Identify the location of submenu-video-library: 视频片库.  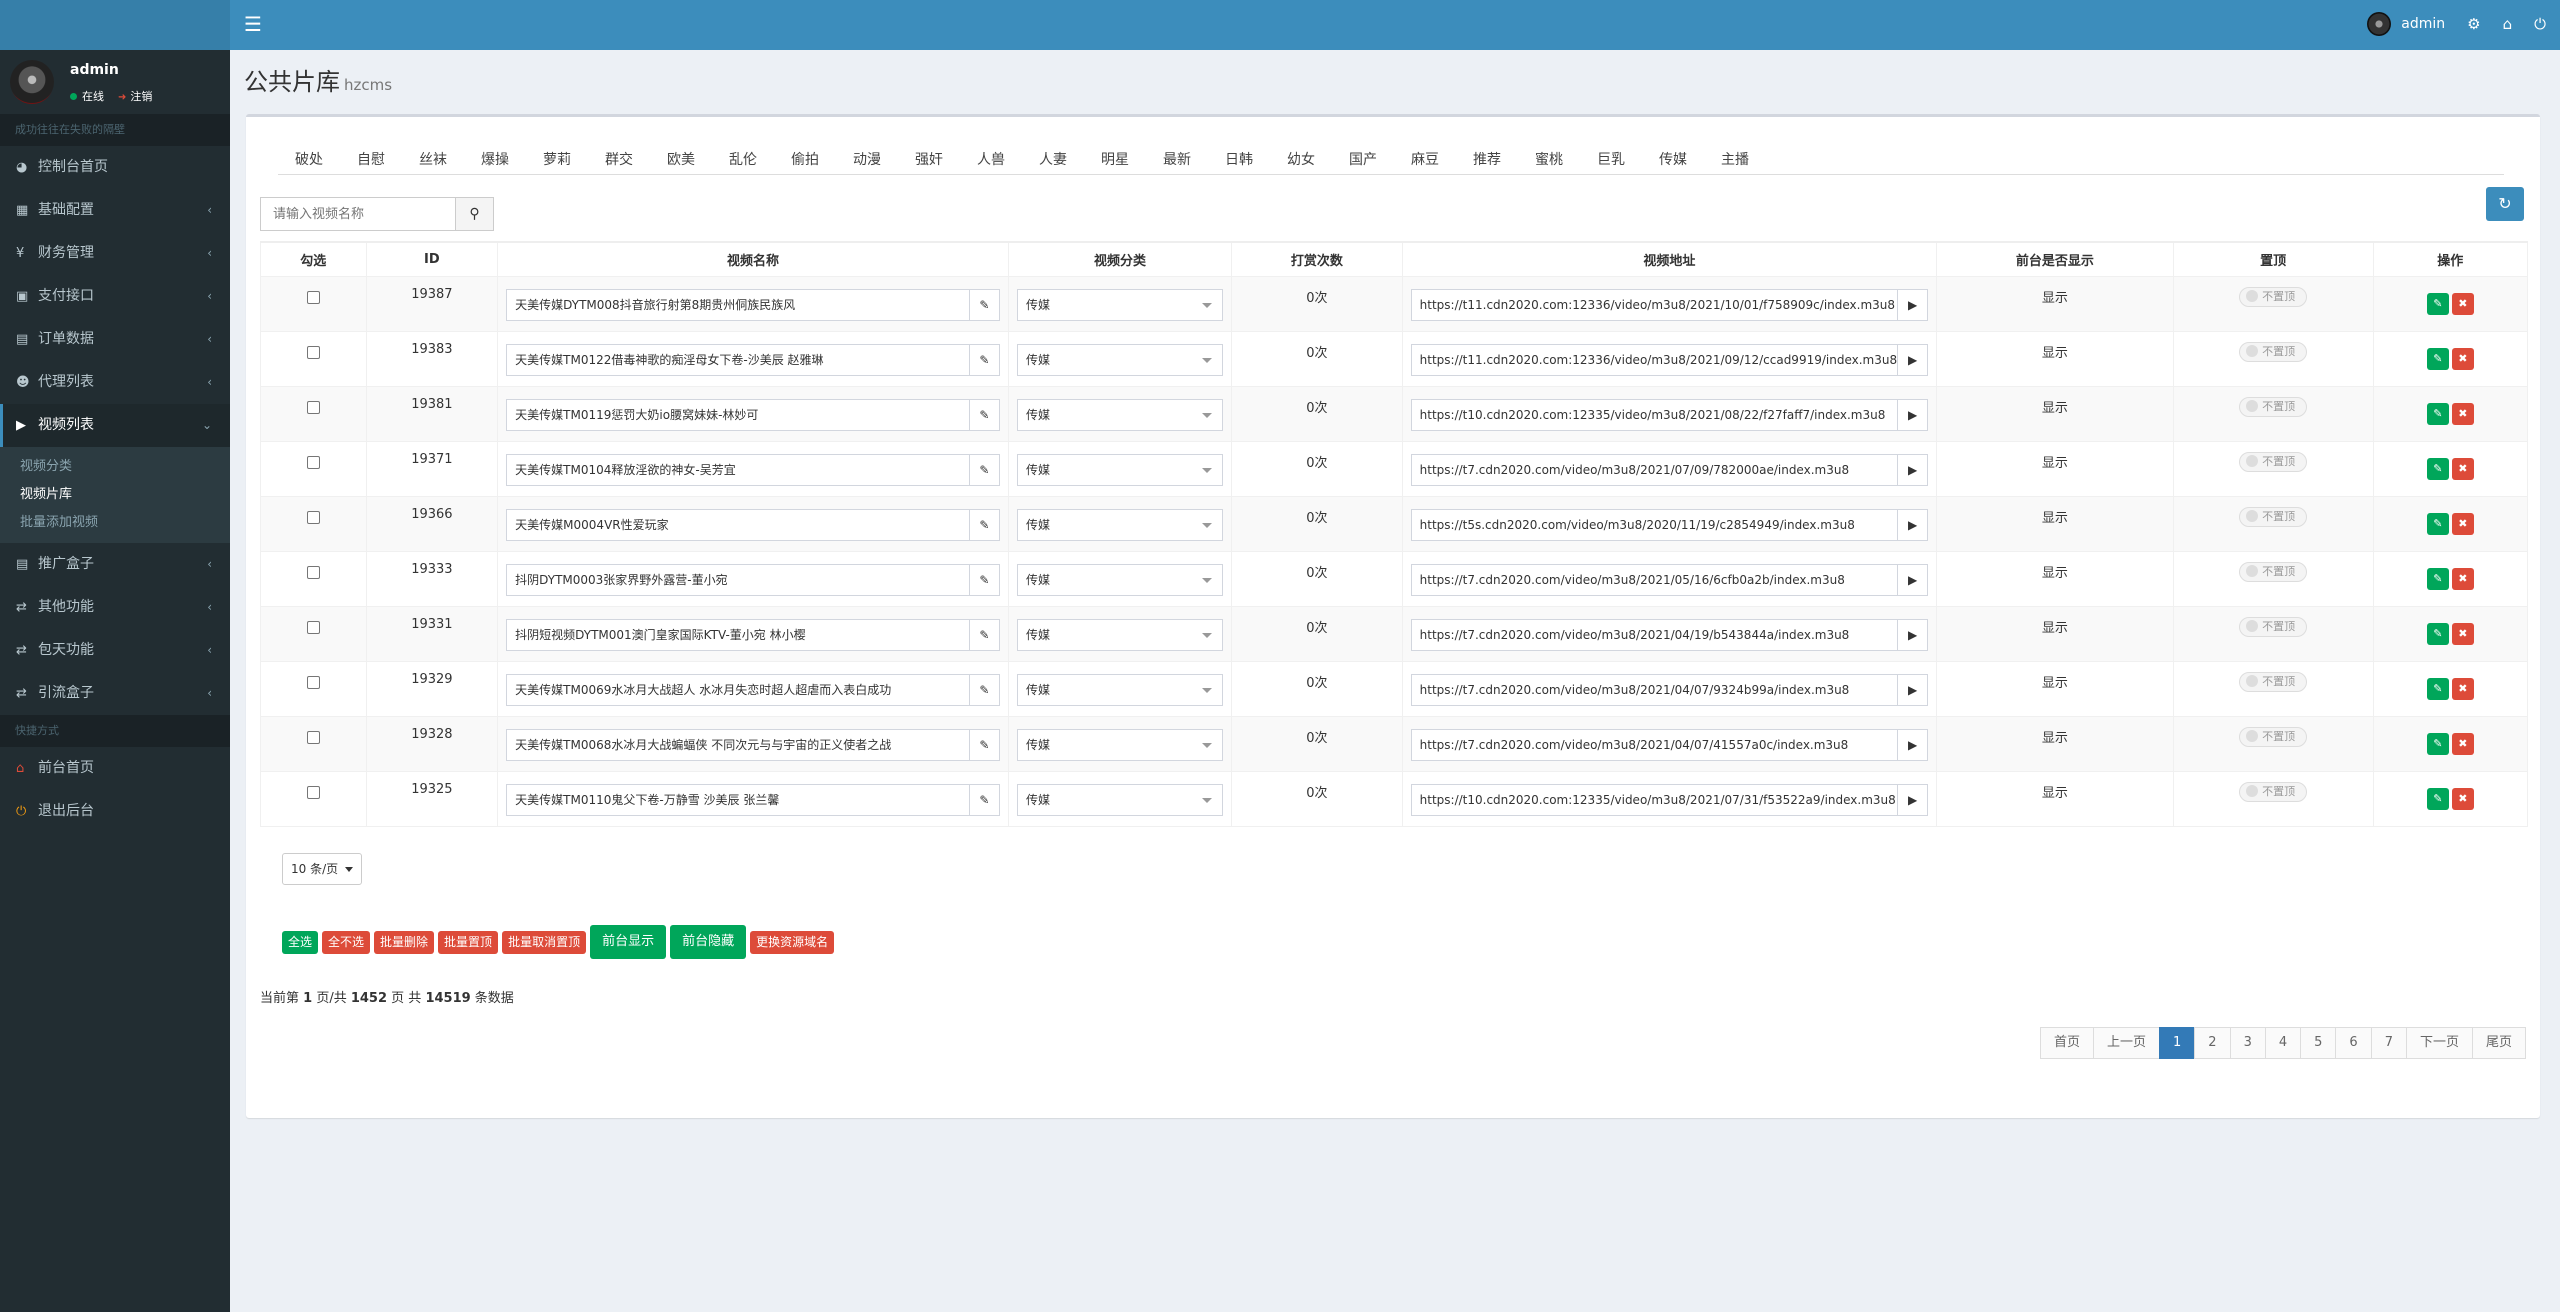
(115, 495).